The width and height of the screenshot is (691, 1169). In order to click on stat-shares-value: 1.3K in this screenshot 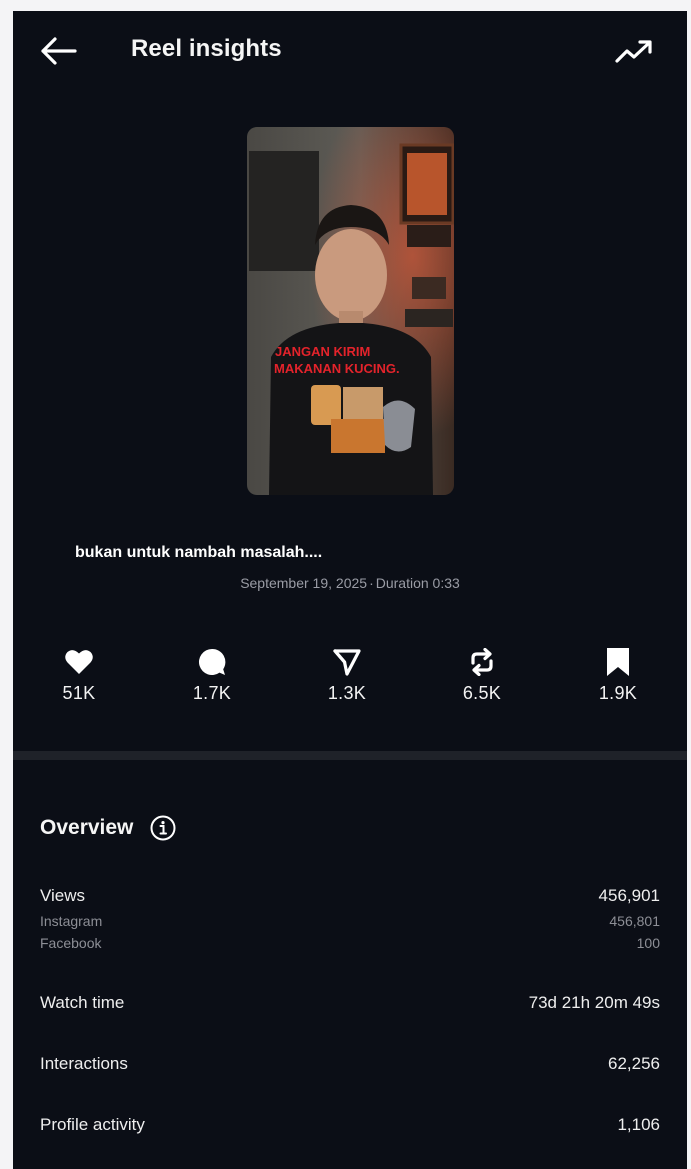, I will do `click(347, 693)`.